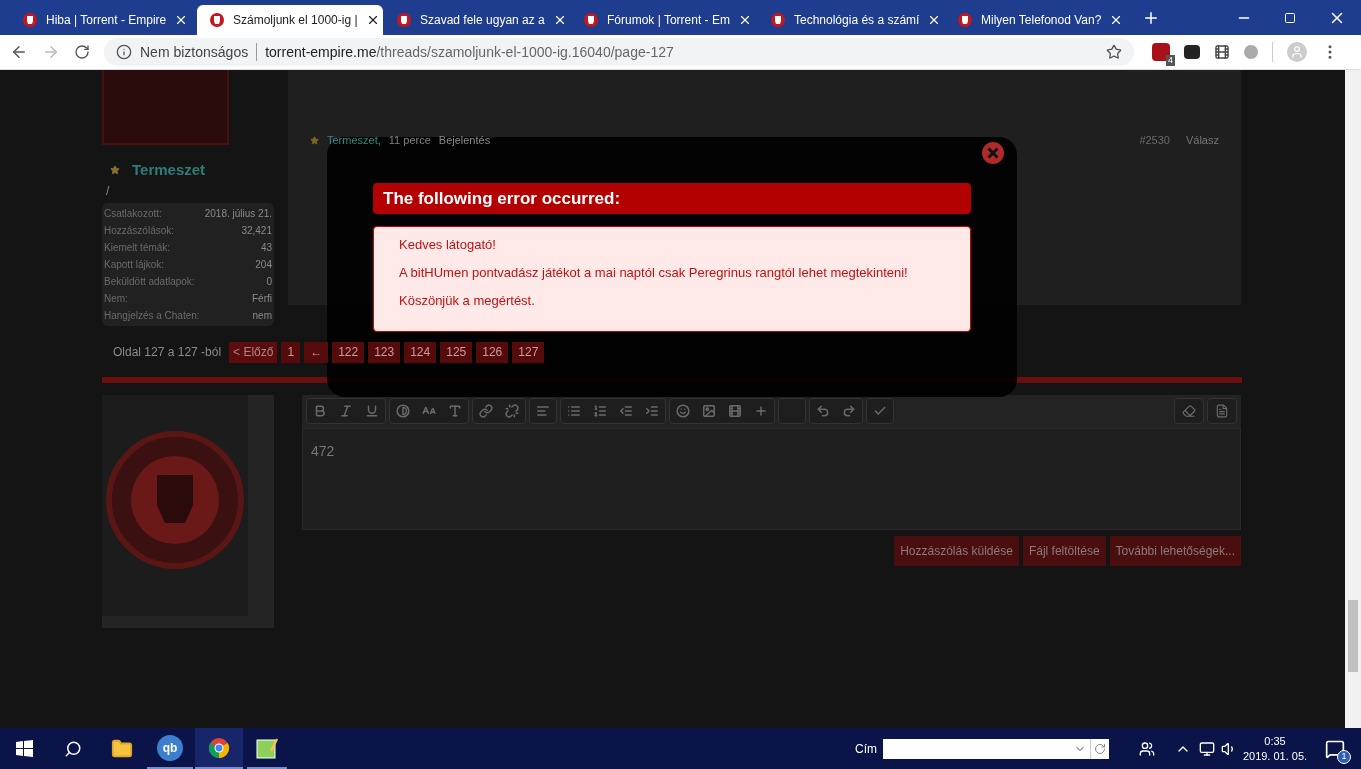  What do you see at coordinates (73, 748) in the screenshot?
I see `search-icon` at bounding box center [73, 748].